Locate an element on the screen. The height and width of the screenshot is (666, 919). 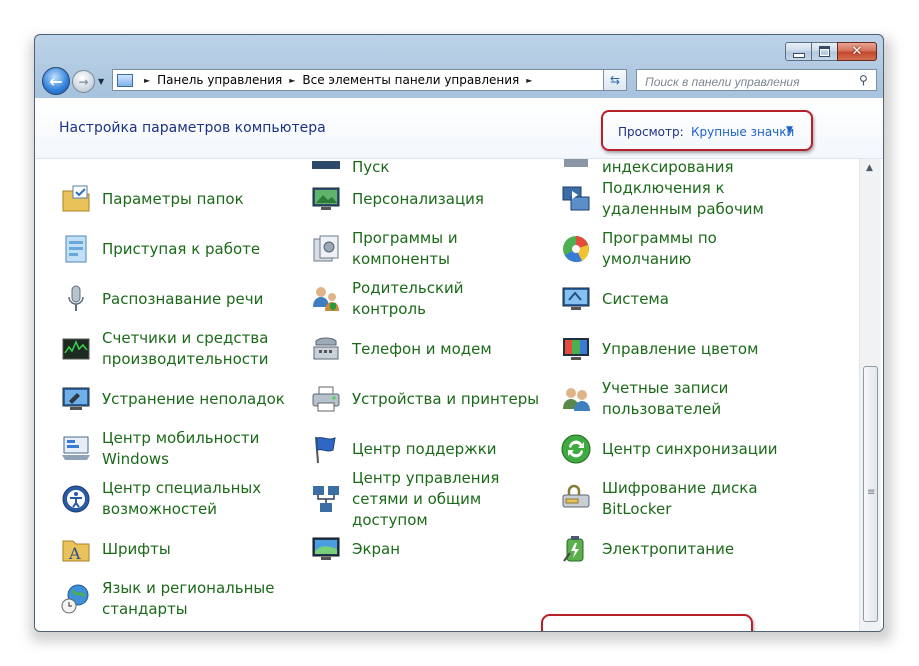
maximize-button is located at coordinates (824, 51).